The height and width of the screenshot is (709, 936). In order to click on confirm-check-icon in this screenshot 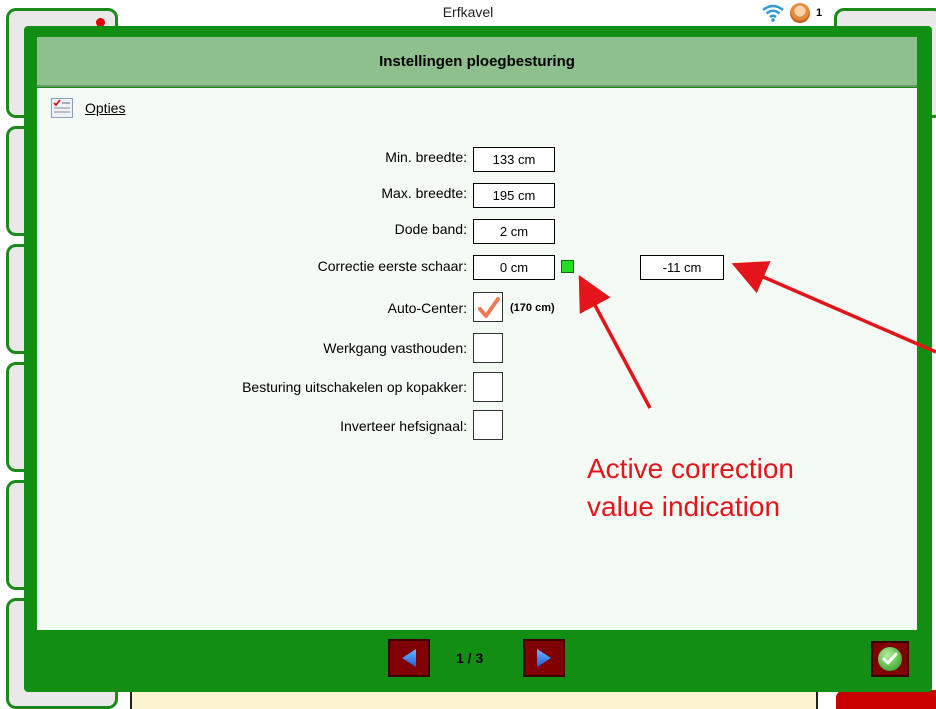, I will do `click(890, 659)`.